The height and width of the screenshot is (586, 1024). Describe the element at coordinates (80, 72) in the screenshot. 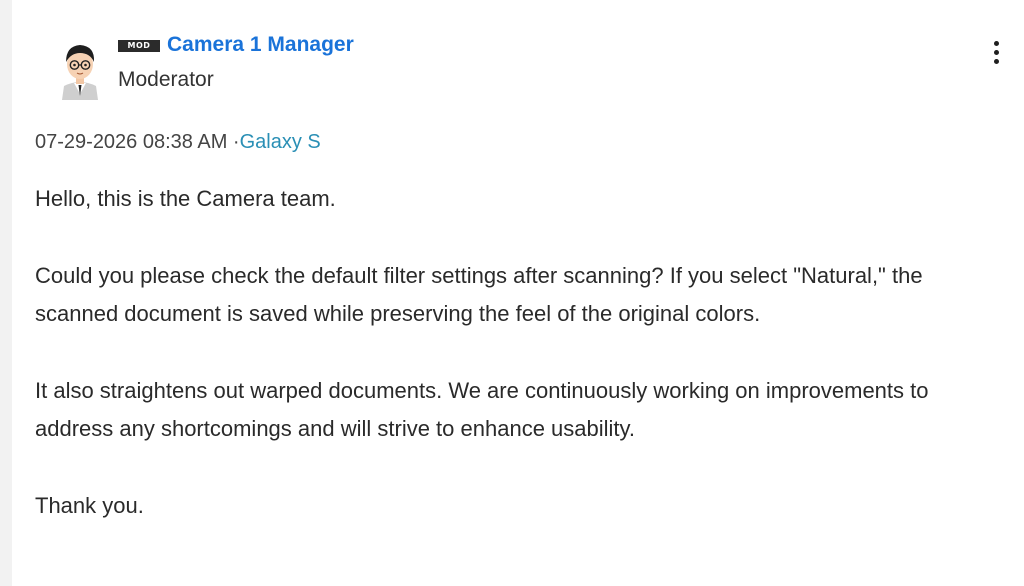

I see `avatar-icon` at that location.